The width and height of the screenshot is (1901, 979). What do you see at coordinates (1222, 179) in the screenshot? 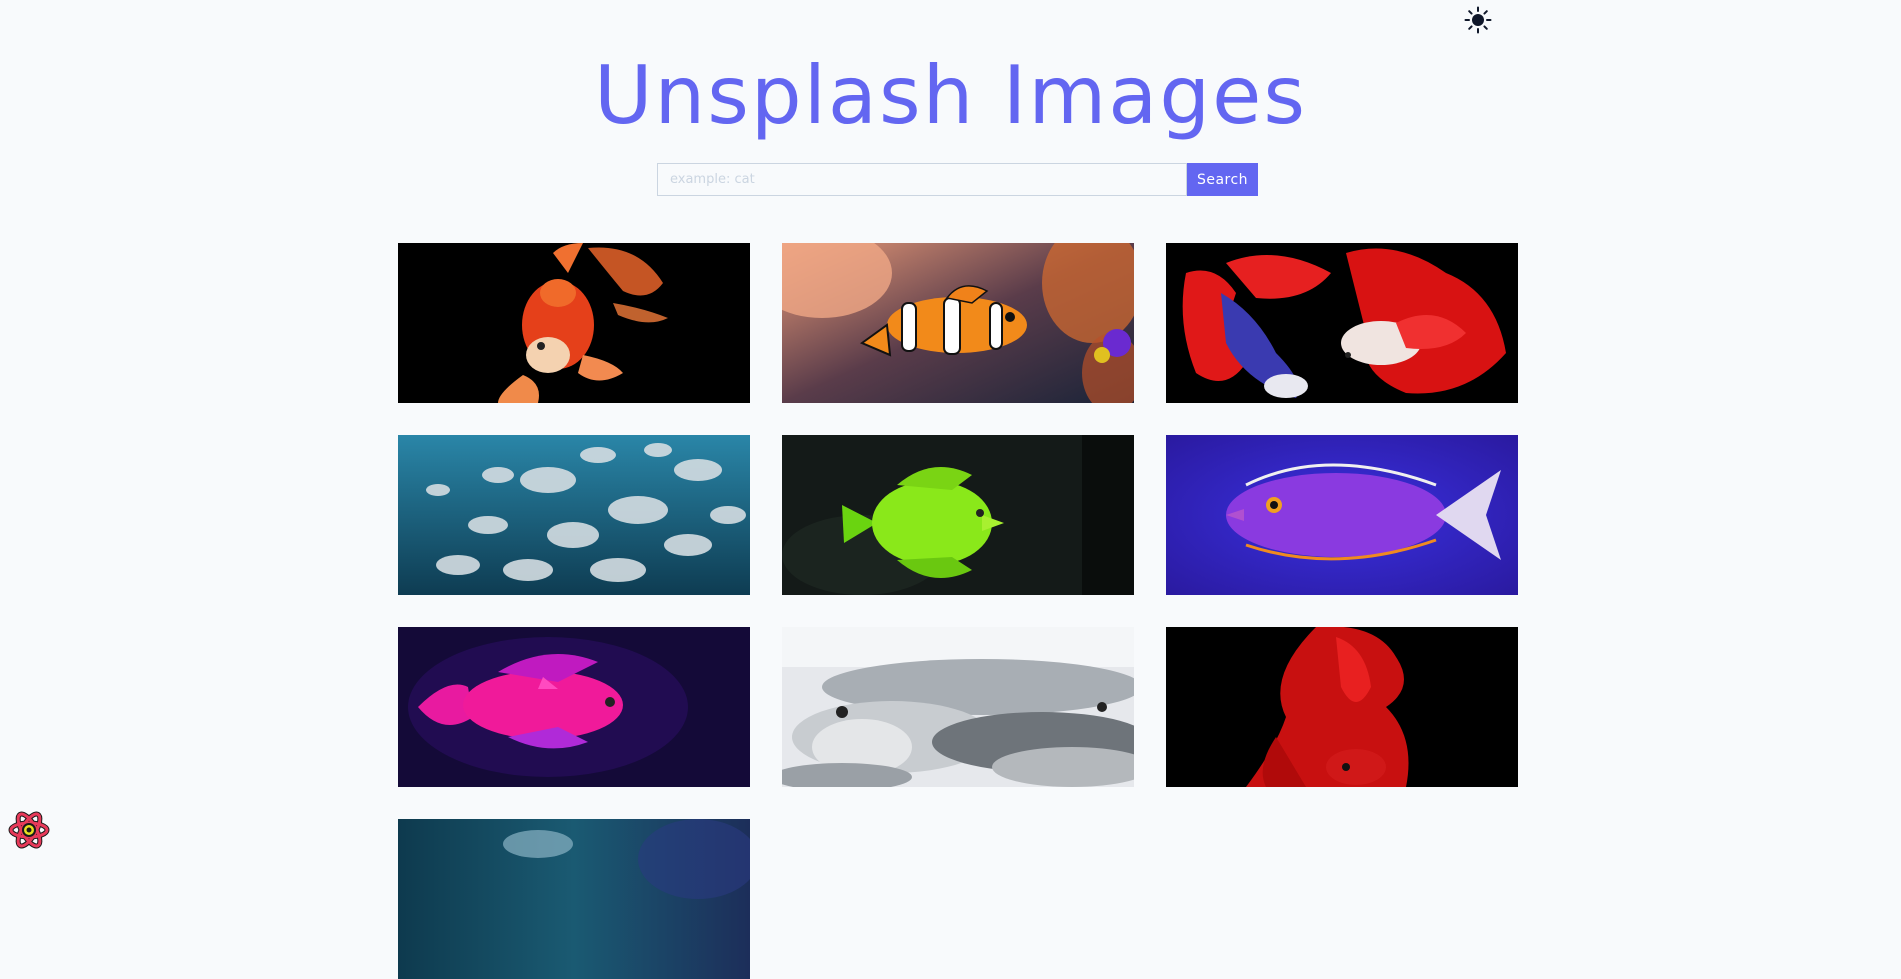
I see `search-button: Search` at bounding box center [1222, 179].